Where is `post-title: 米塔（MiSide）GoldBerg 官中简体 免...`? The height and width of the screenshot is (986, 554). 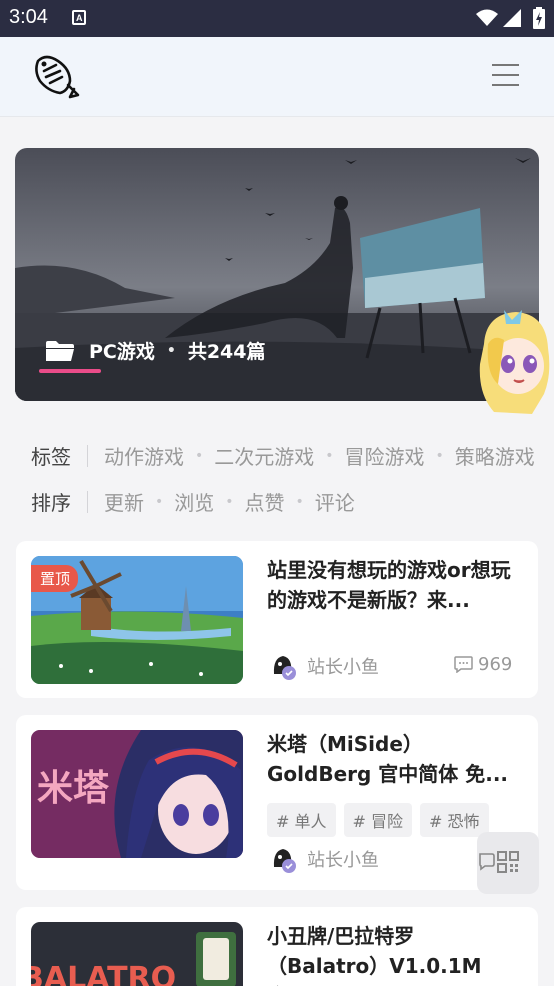
post-title: 米塔（MiSide）GoldBerg 官中简体 免... is located at coordinates (396, 759).